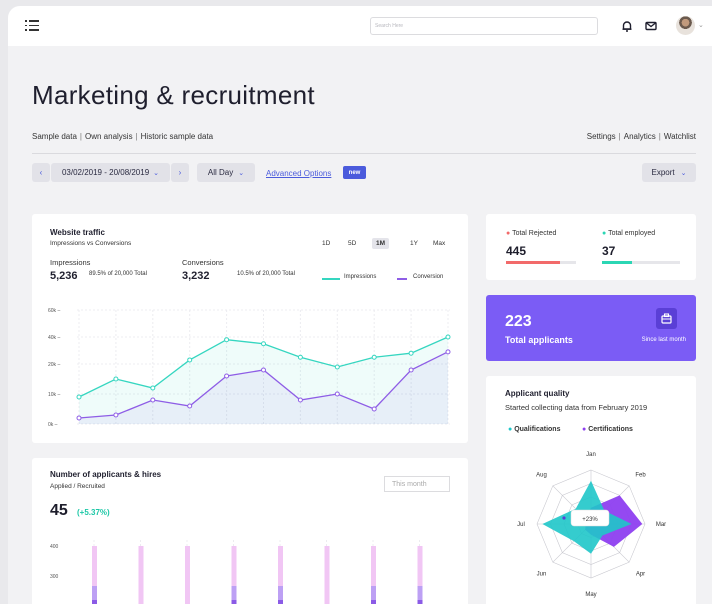 This screenshot has width=712, height=604. Describe the element at coordinates (59, 510) in the screenshot. I see `hires-value: 45` at that location.